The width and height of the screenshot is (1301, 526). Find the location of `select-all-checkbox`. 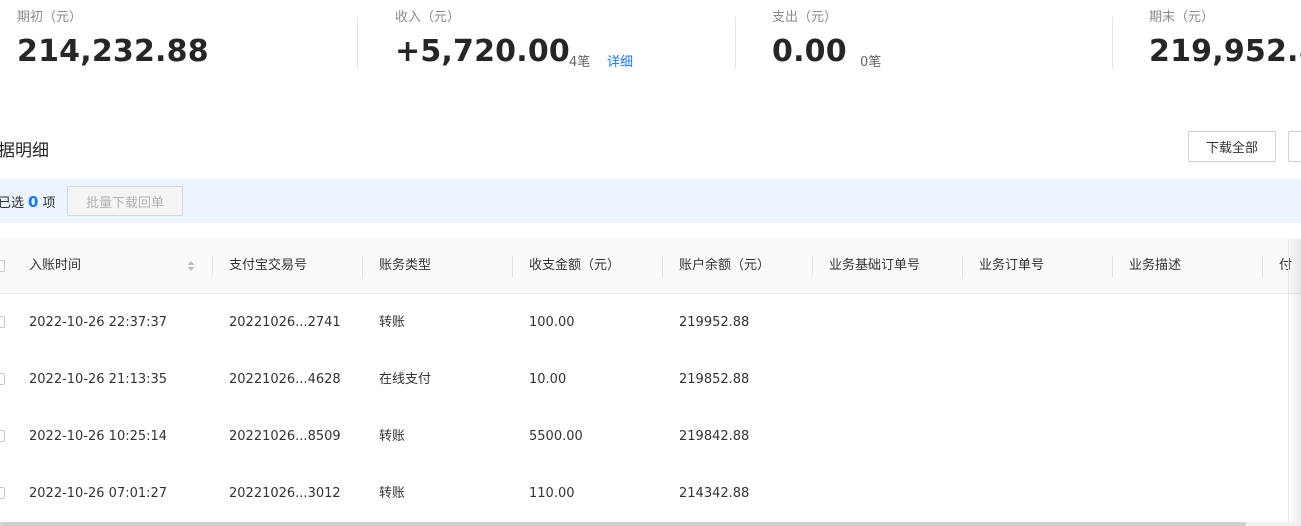

select-all-checkbox is located at coordinates (2, 266).